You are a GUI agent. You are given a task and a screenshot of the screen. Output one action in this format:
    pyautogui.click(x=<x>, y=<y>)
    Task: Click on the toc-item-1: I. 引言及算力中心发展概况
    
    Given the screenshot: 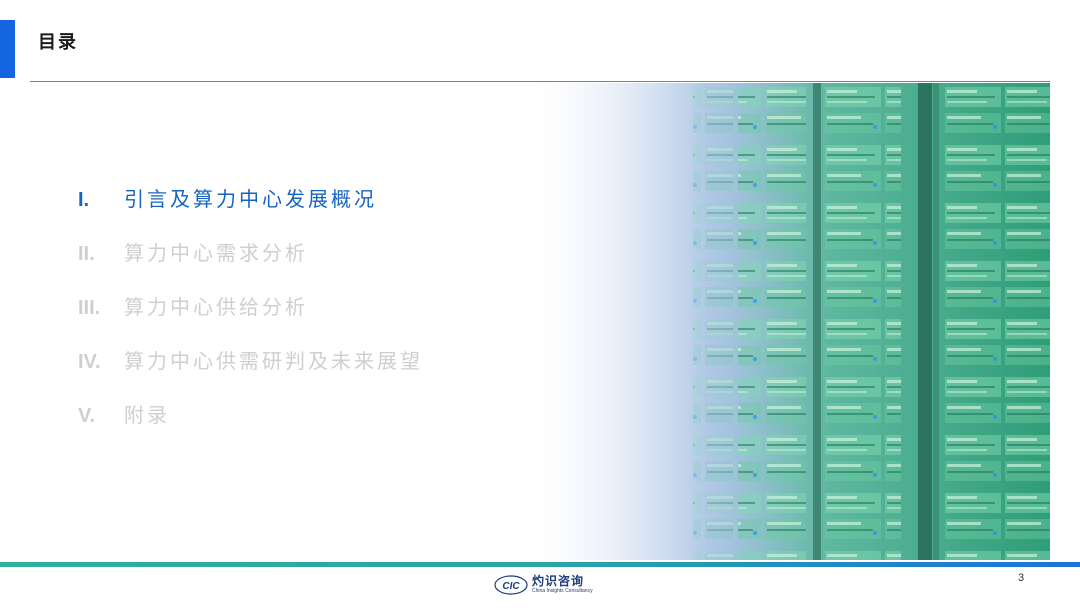 What is the action you would take?
    pyautogui.click(x=227, y=197)
    